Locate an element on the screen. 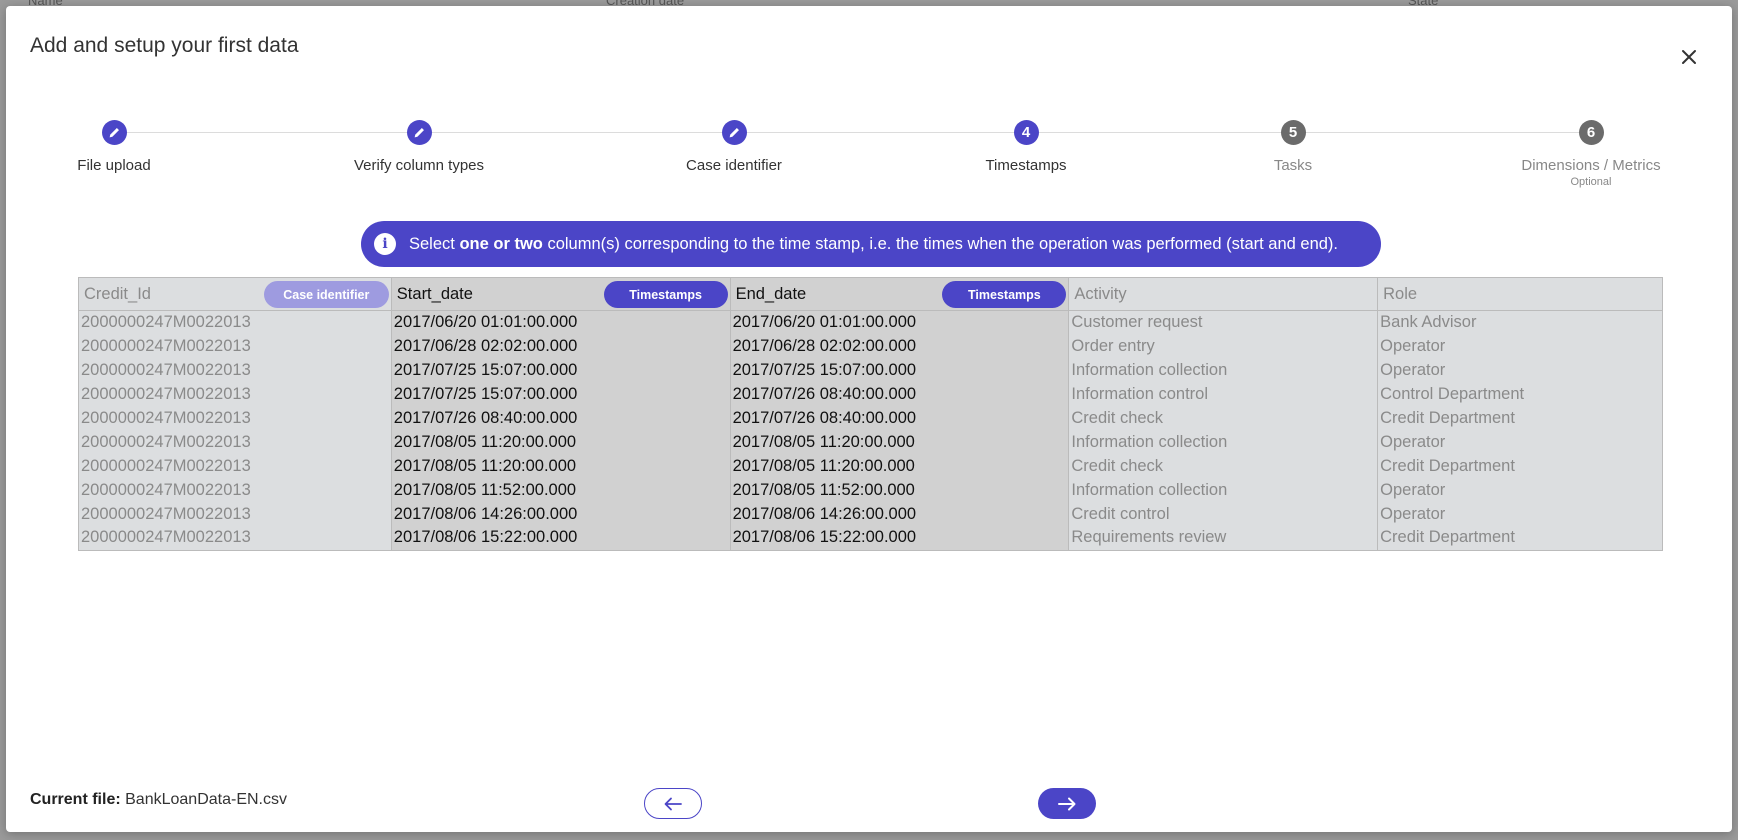 This screenshot has height=840, width=1738. info-icon: i is located at coordinates (385, 244).